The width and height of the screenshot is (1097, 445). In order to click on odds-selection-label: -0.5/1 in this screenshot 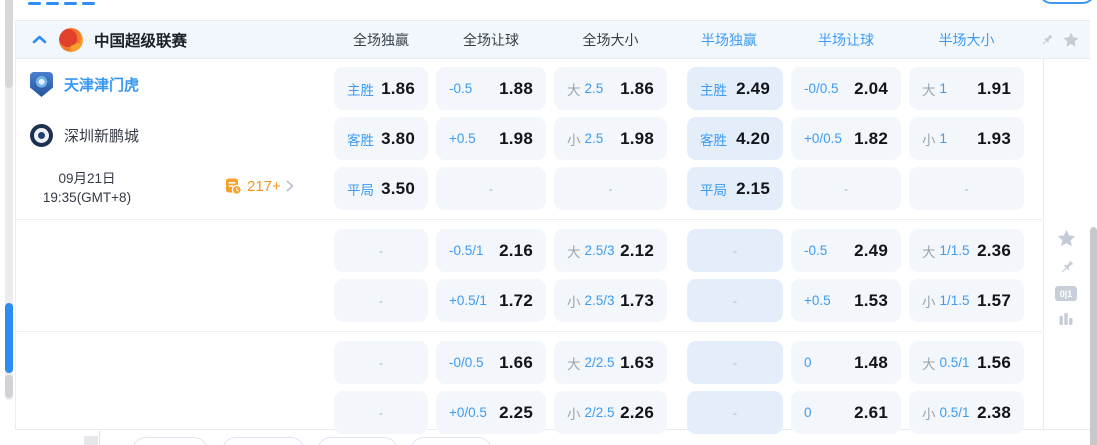, I will do `click(466, 250)`.